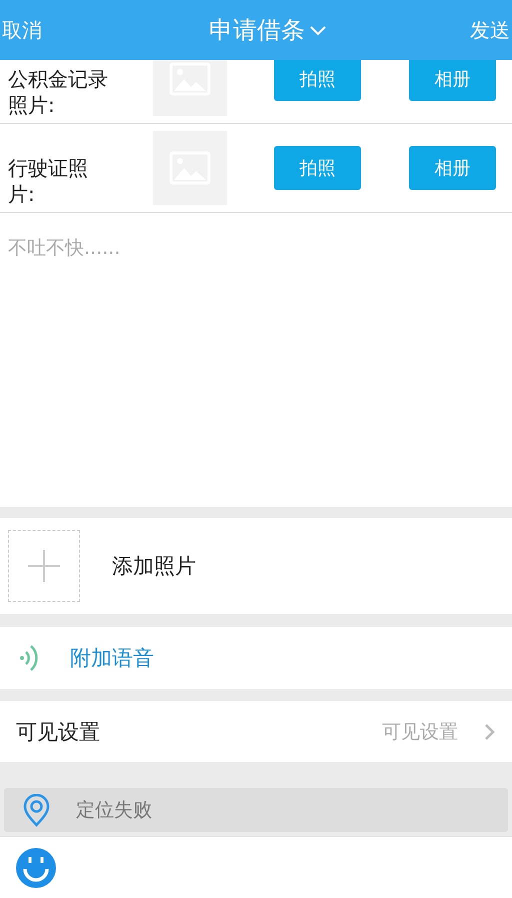 Image resolution: width=512 pixels, height=898 pixels. I want to click on cancel-button: 取消, so click(22, 30).